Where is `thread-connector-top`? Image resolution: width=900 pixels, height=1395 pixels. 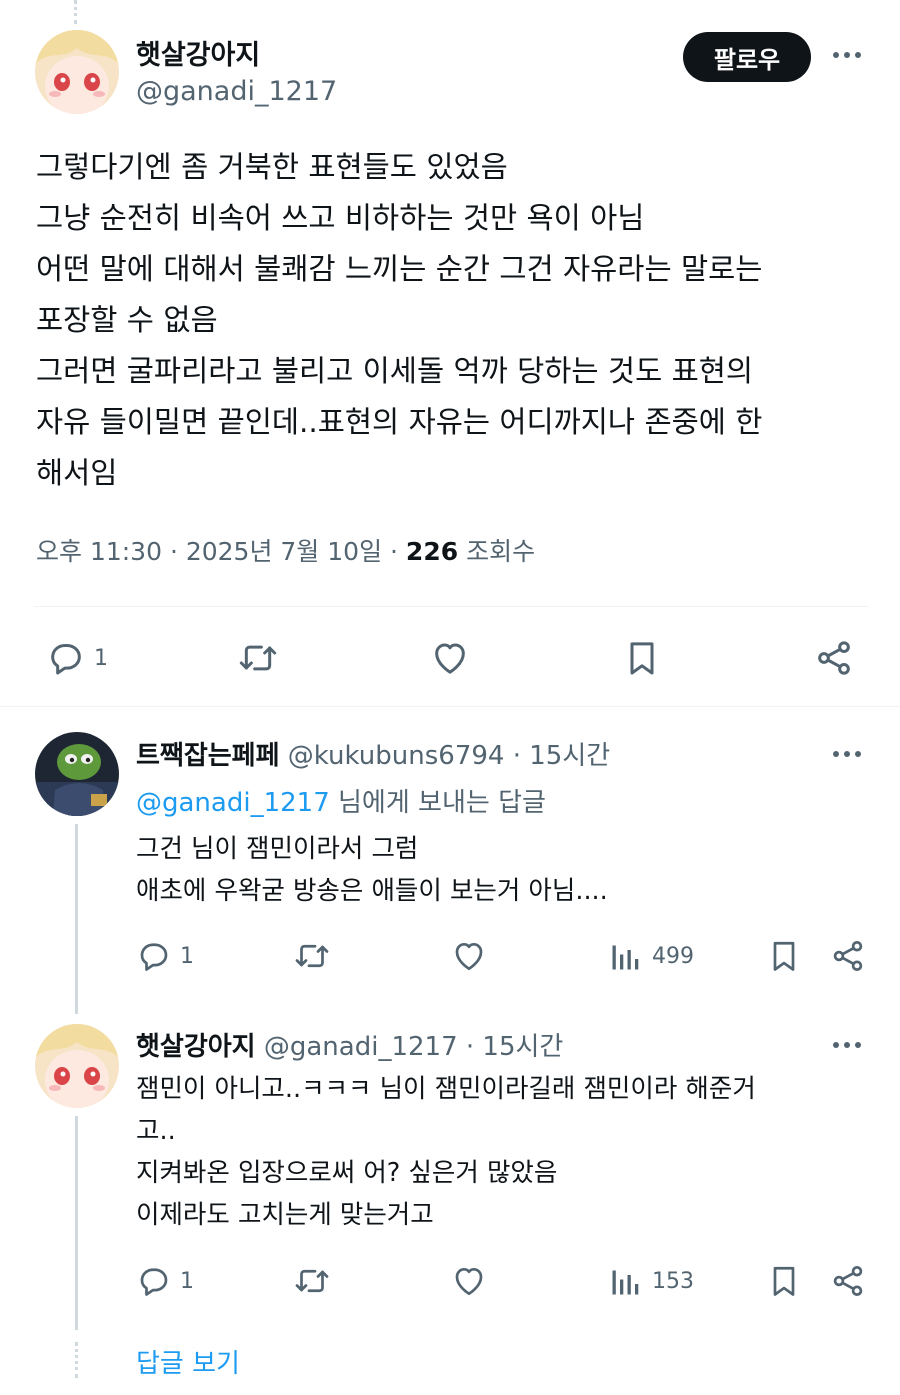
thread-connector-top is located at coordinates (77, 12).